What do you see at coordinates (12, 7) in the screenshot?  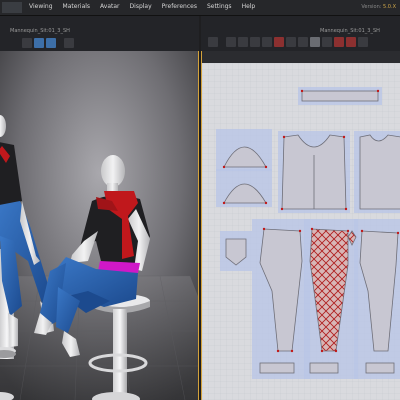 I see `app-logo` at bounding box center [12, 7].